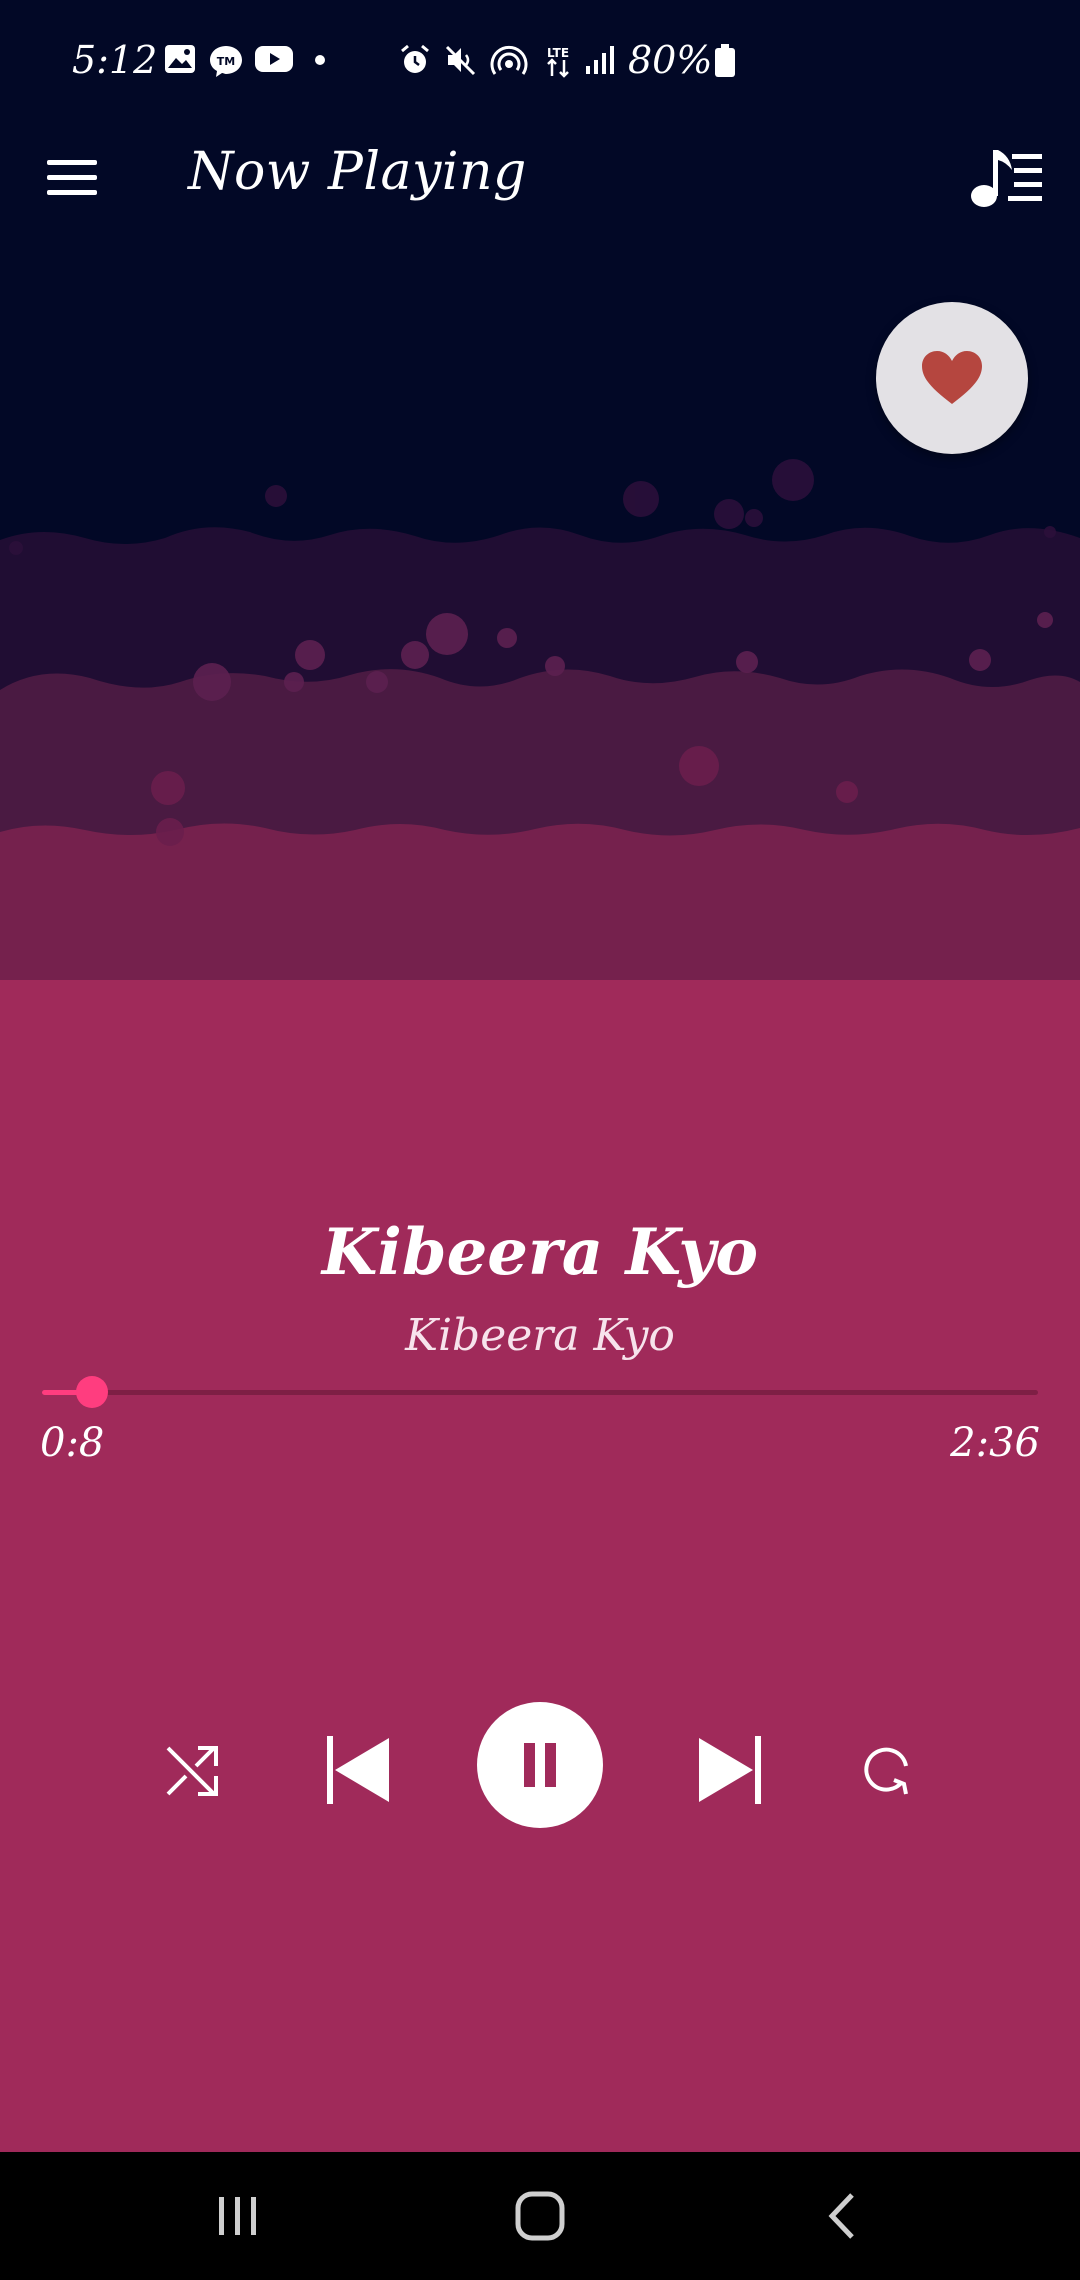 Image resolution: width=1080 pixels, height=2280 pixels. I want to click on pause-icon, so click(540, 1765).